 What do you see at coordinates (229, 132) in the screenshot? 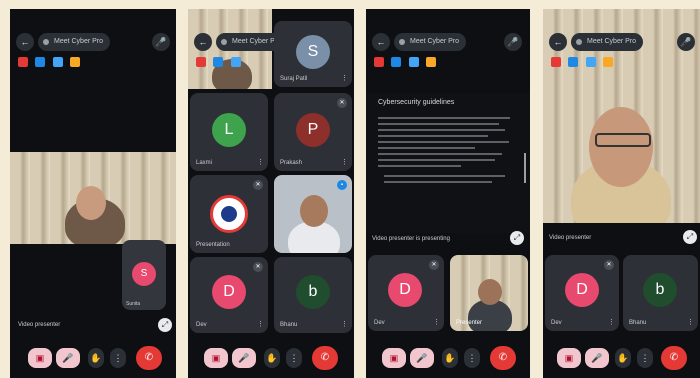
I see `participant-tile: L Laxmi ⋮` at bounding box center [229, 132].